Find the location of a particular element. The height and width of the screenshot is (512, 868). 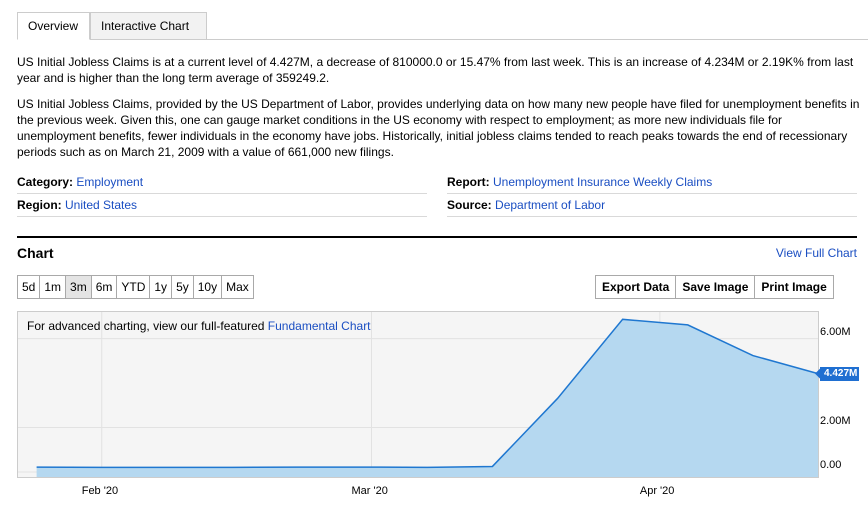

x-tick-label: Feb '20 is located at coordinates (100, 491).